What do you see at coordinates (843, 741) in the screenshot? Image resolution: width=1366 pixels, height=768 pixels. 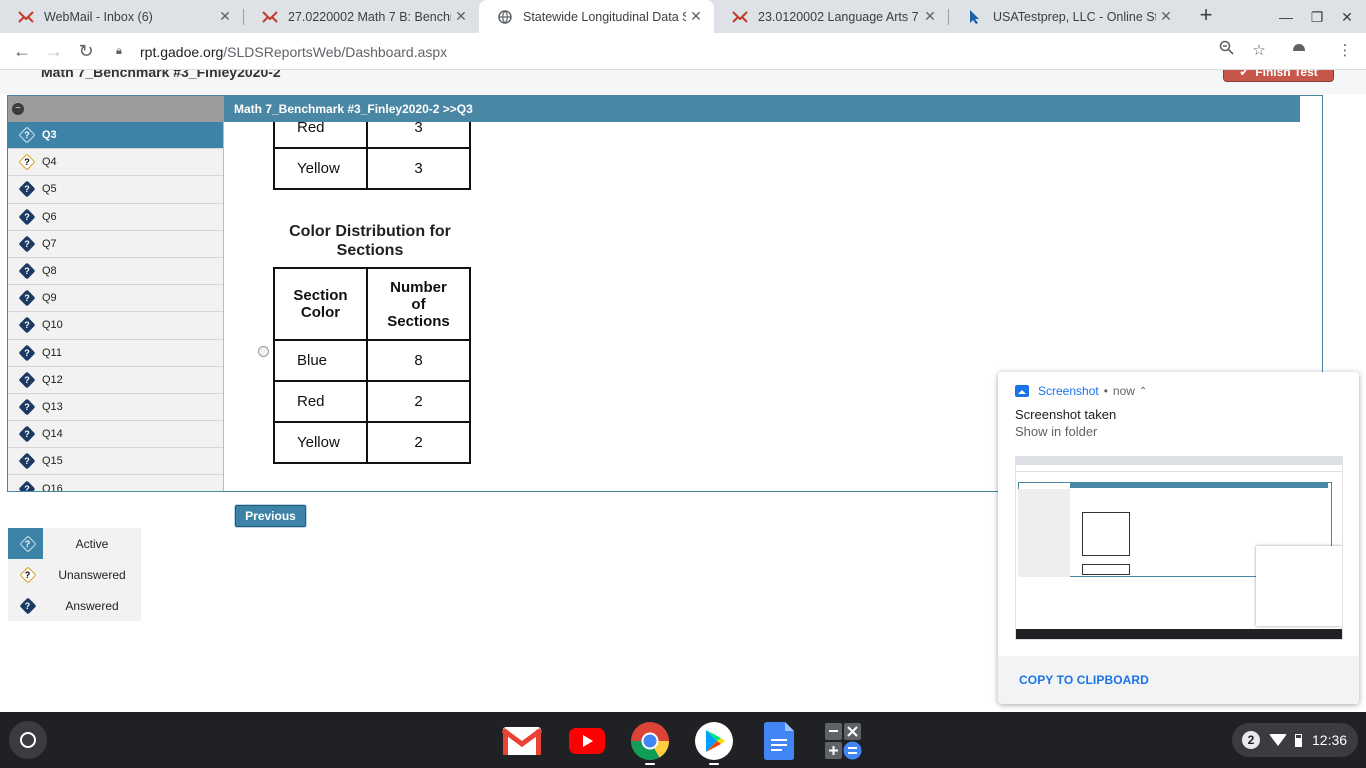 I see `calculator-icon` at bounding box center [843, 741].